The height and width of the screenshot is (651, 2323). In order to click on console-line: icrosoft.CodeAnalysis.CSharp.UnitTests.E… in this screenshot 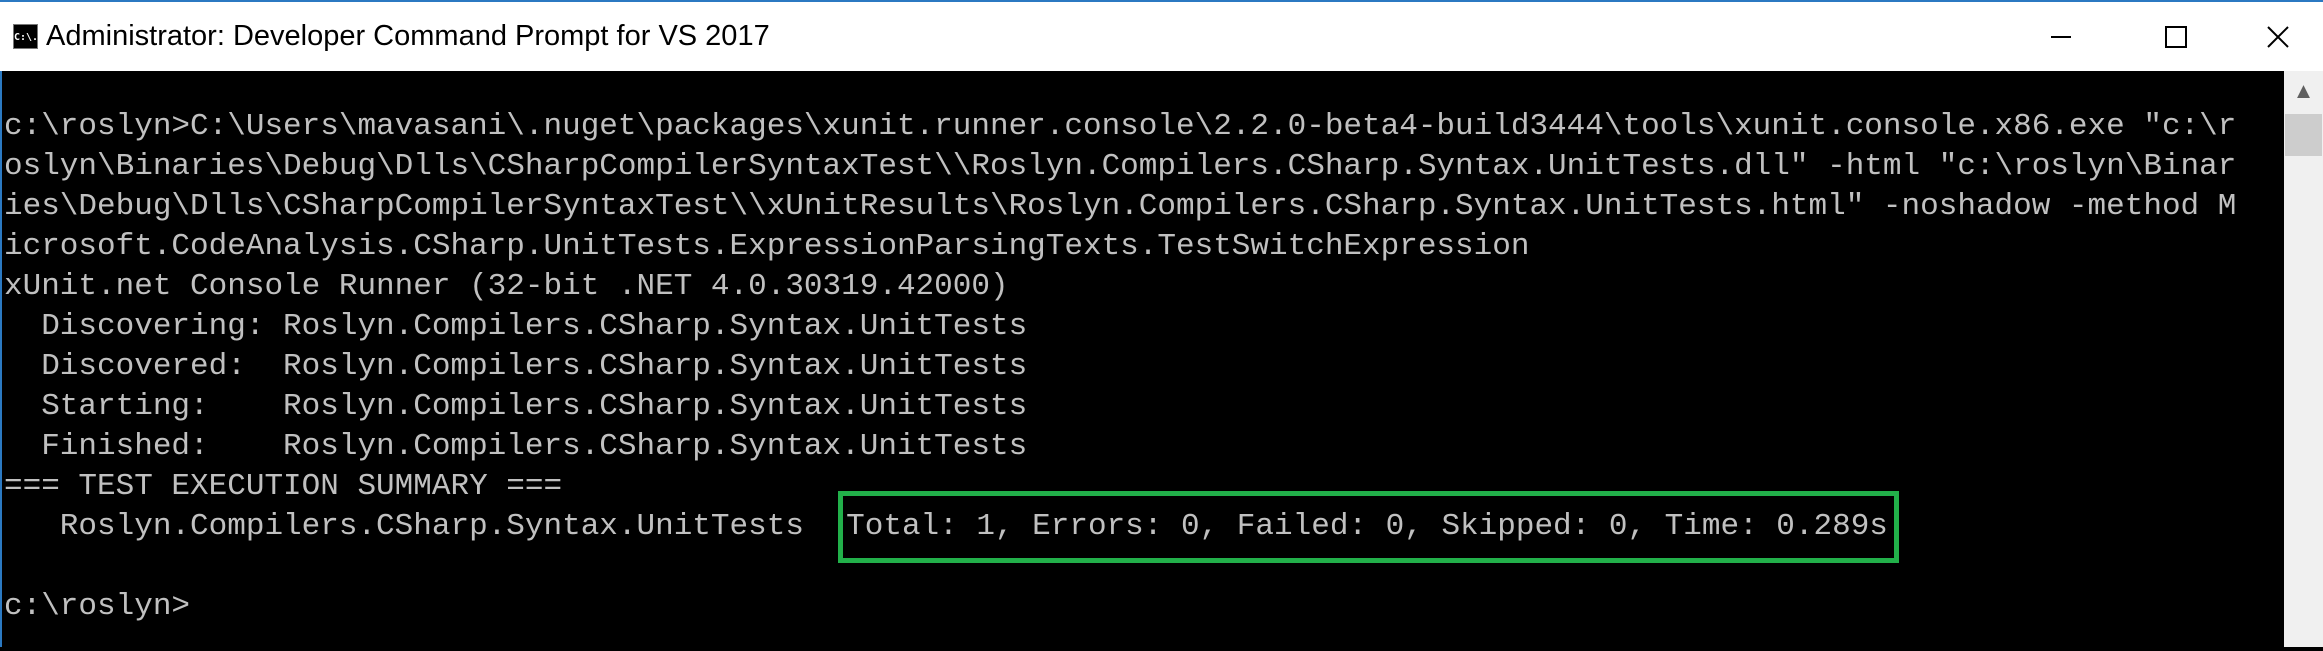, I will do `click(767, 246)`.